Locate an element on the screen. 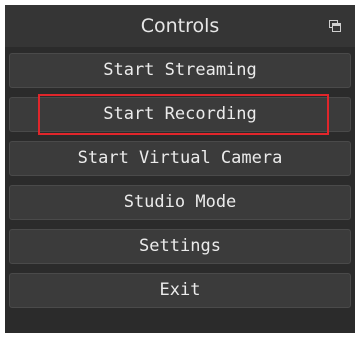 Image resolution: width=361 pixels, height=338 pixels. float-dock-icon is located at coordinates (335, 26).